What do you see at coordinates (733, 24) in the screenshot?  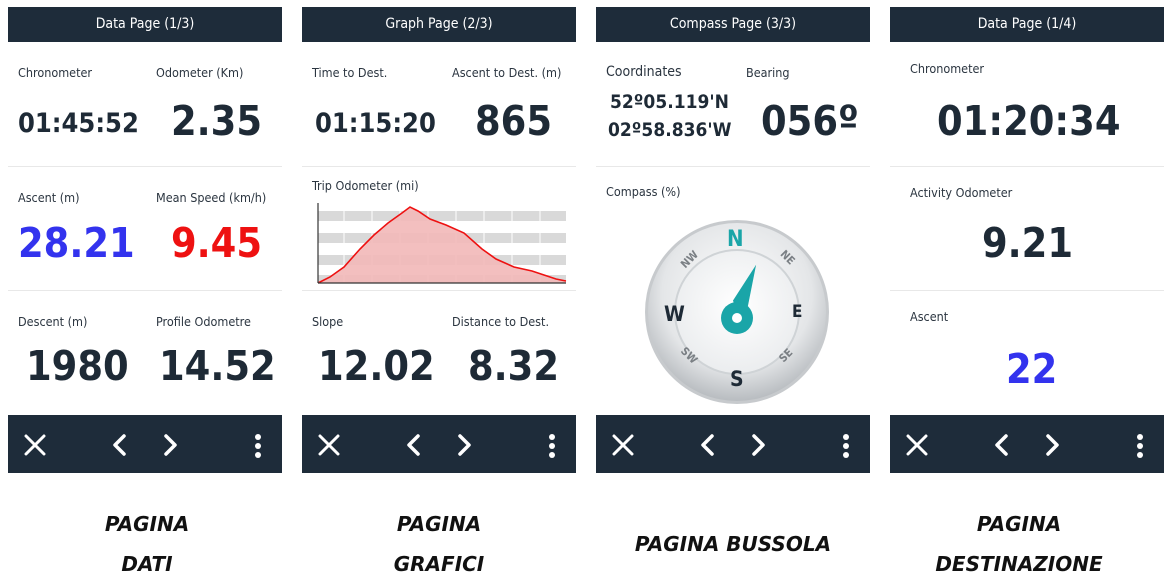 I see `page-title: Compass Page (3/3)` at bounding box center [733, 24].